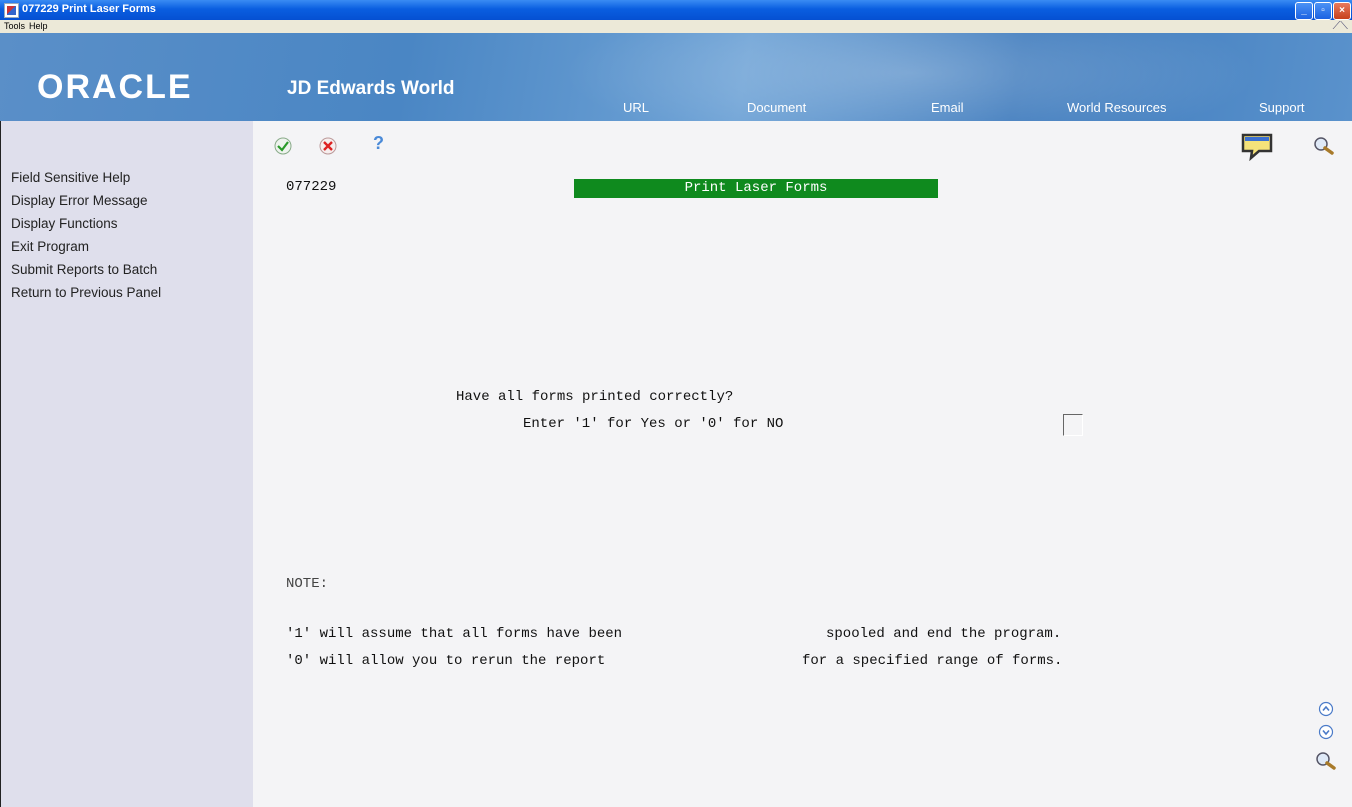  I want to click on chat-bubble-icon, so click(1257, 146).